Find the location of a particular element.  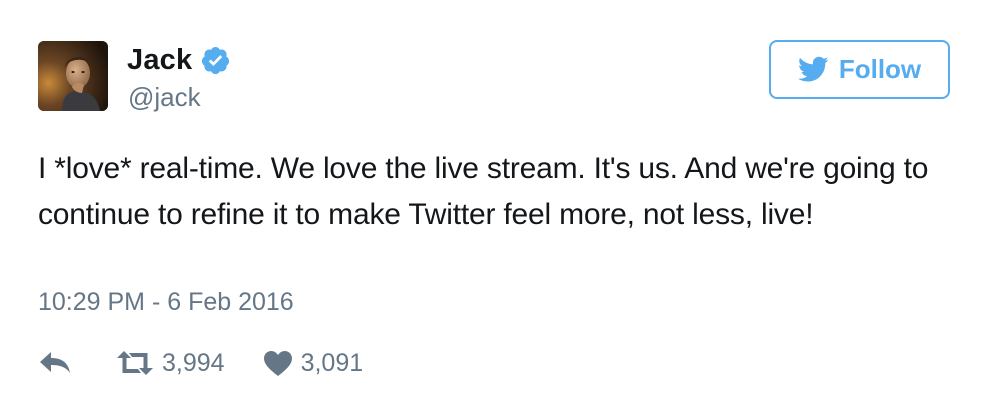

twitter-bird-icon is located at coordinates (813, 69).